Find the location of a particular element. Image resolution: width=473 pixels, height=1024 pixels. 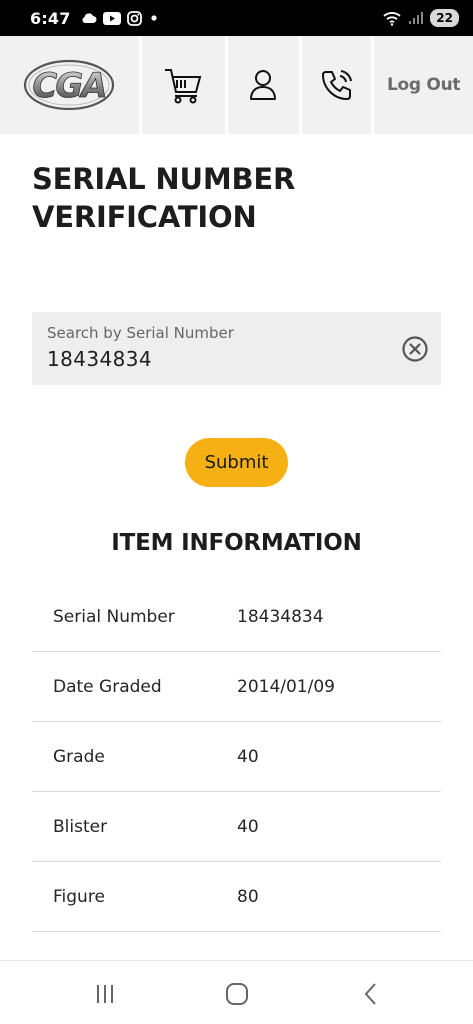

cart-button is located at coordinates (183, 85).